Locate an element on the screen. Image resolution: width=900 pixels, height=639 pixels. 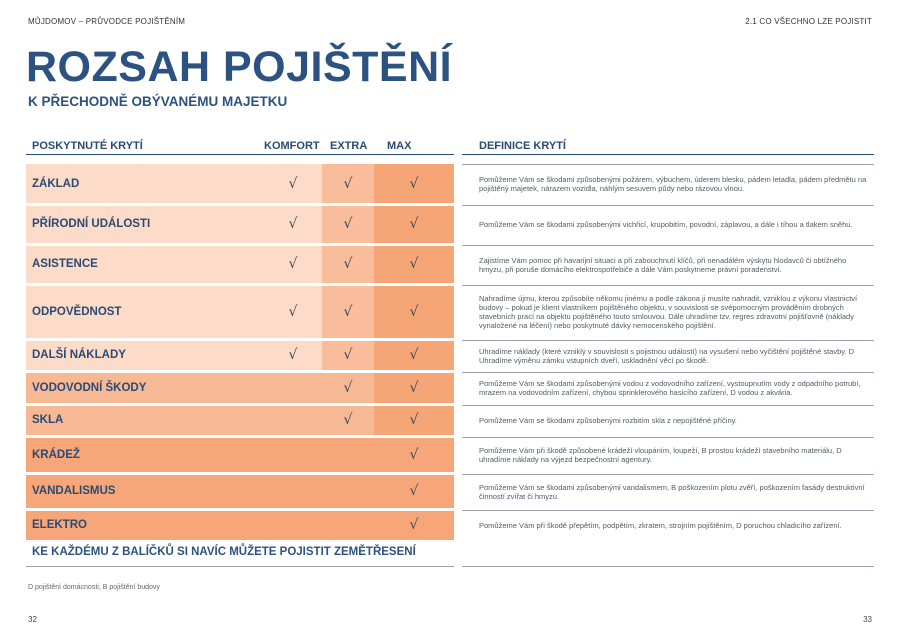
page-subtitle: K PŘECHODNĚ OBÝVANÉMU MAJETKU is located at coordinates (158, 101).